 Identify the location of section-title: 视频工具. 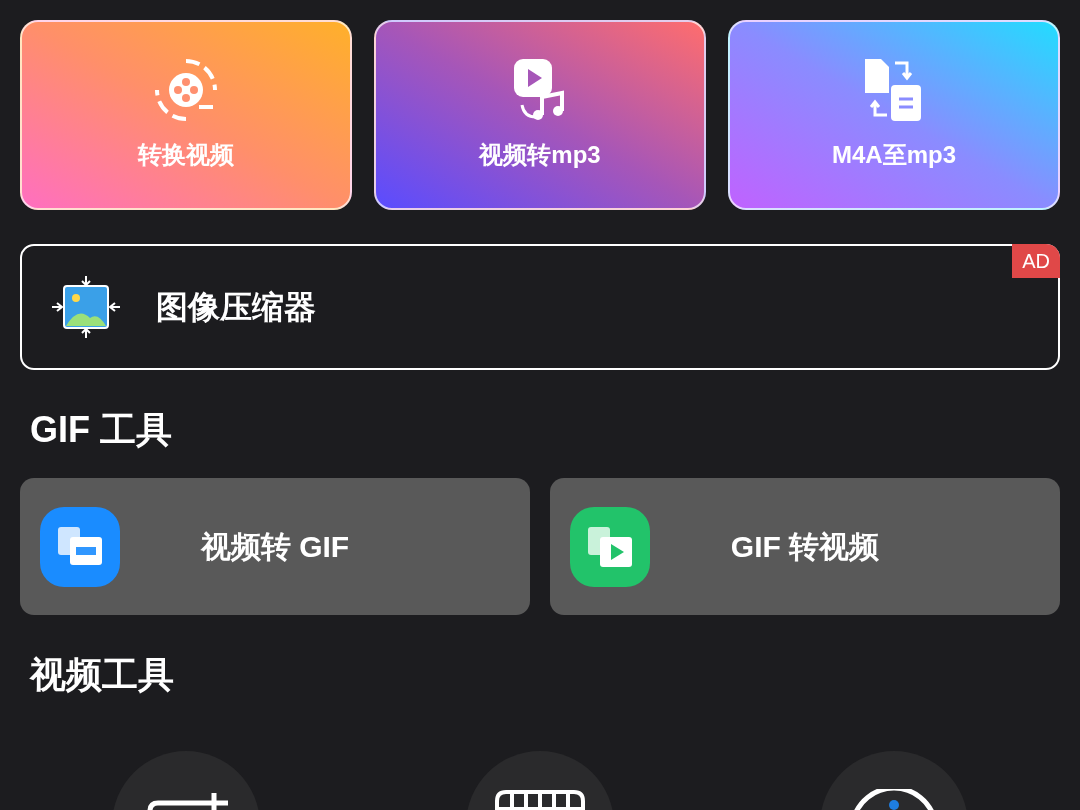
(102, 675).